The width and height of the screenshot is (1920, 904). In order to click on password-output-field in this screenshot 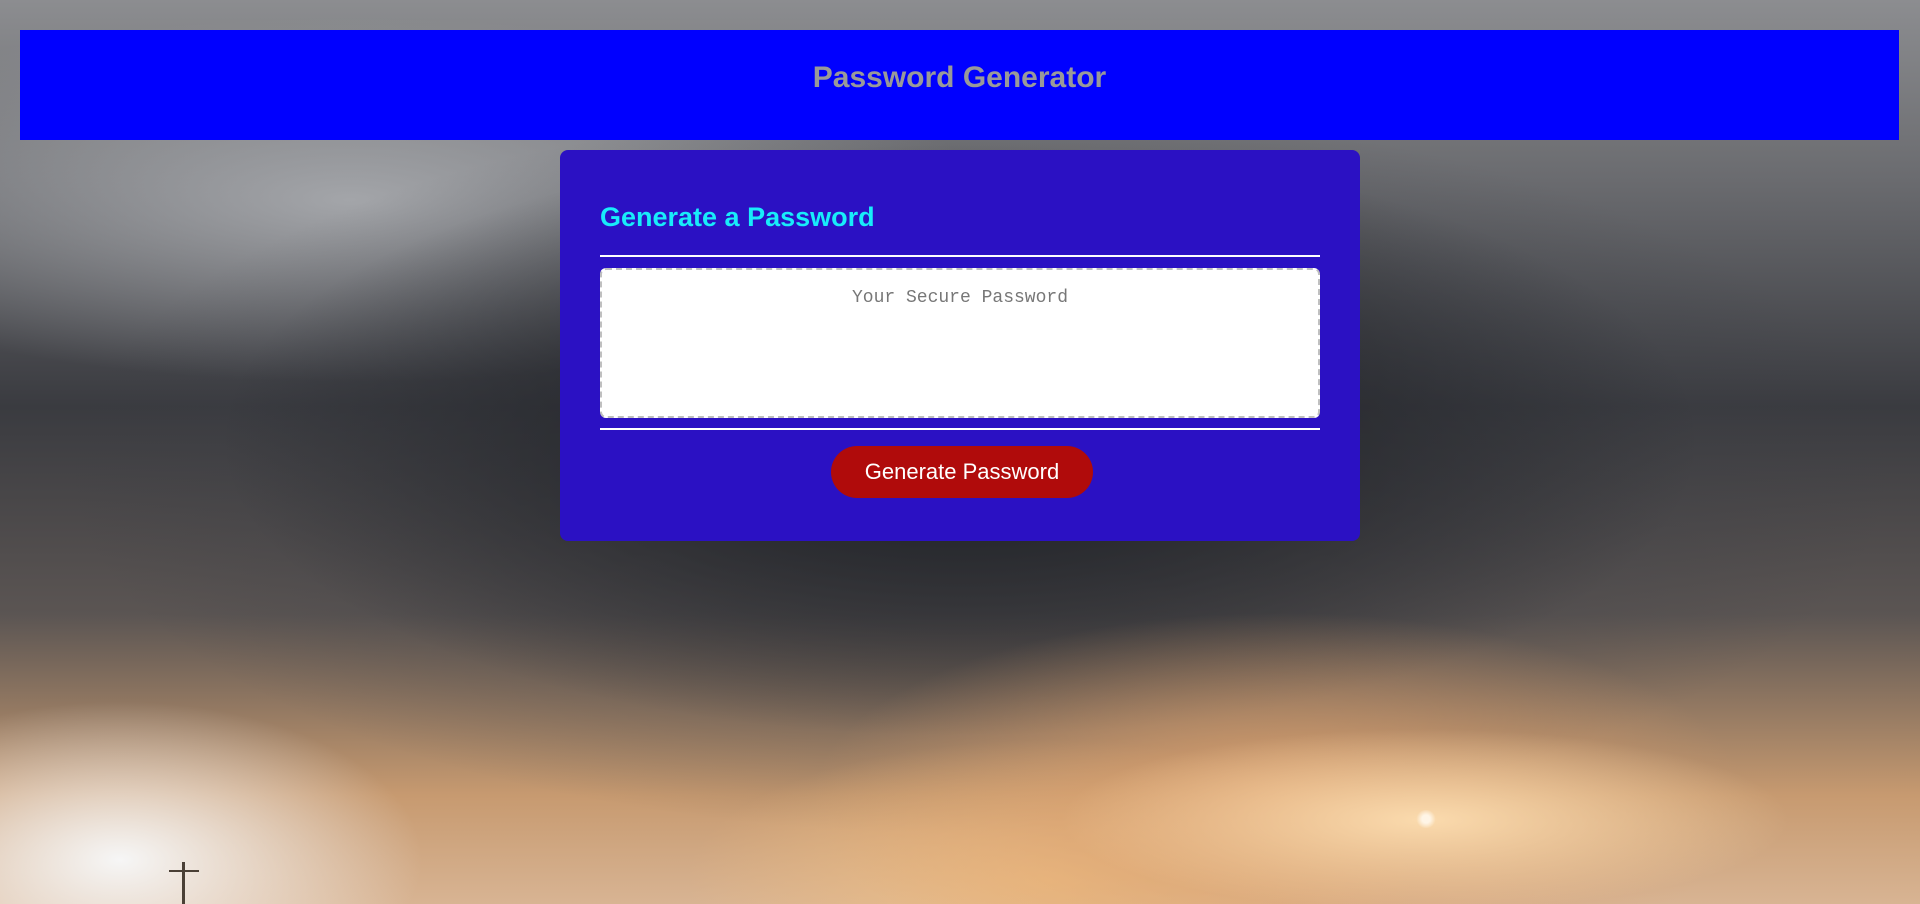, I will do `click(960, 343)`.